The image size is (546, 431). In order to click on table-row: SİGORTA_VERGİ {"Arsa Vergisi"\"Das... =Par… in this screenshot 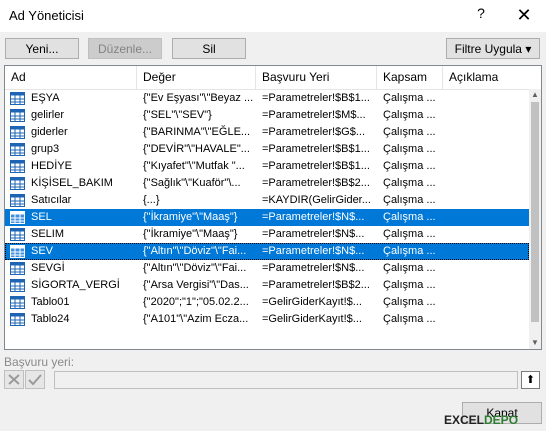, I will do `click(267, 285)`.